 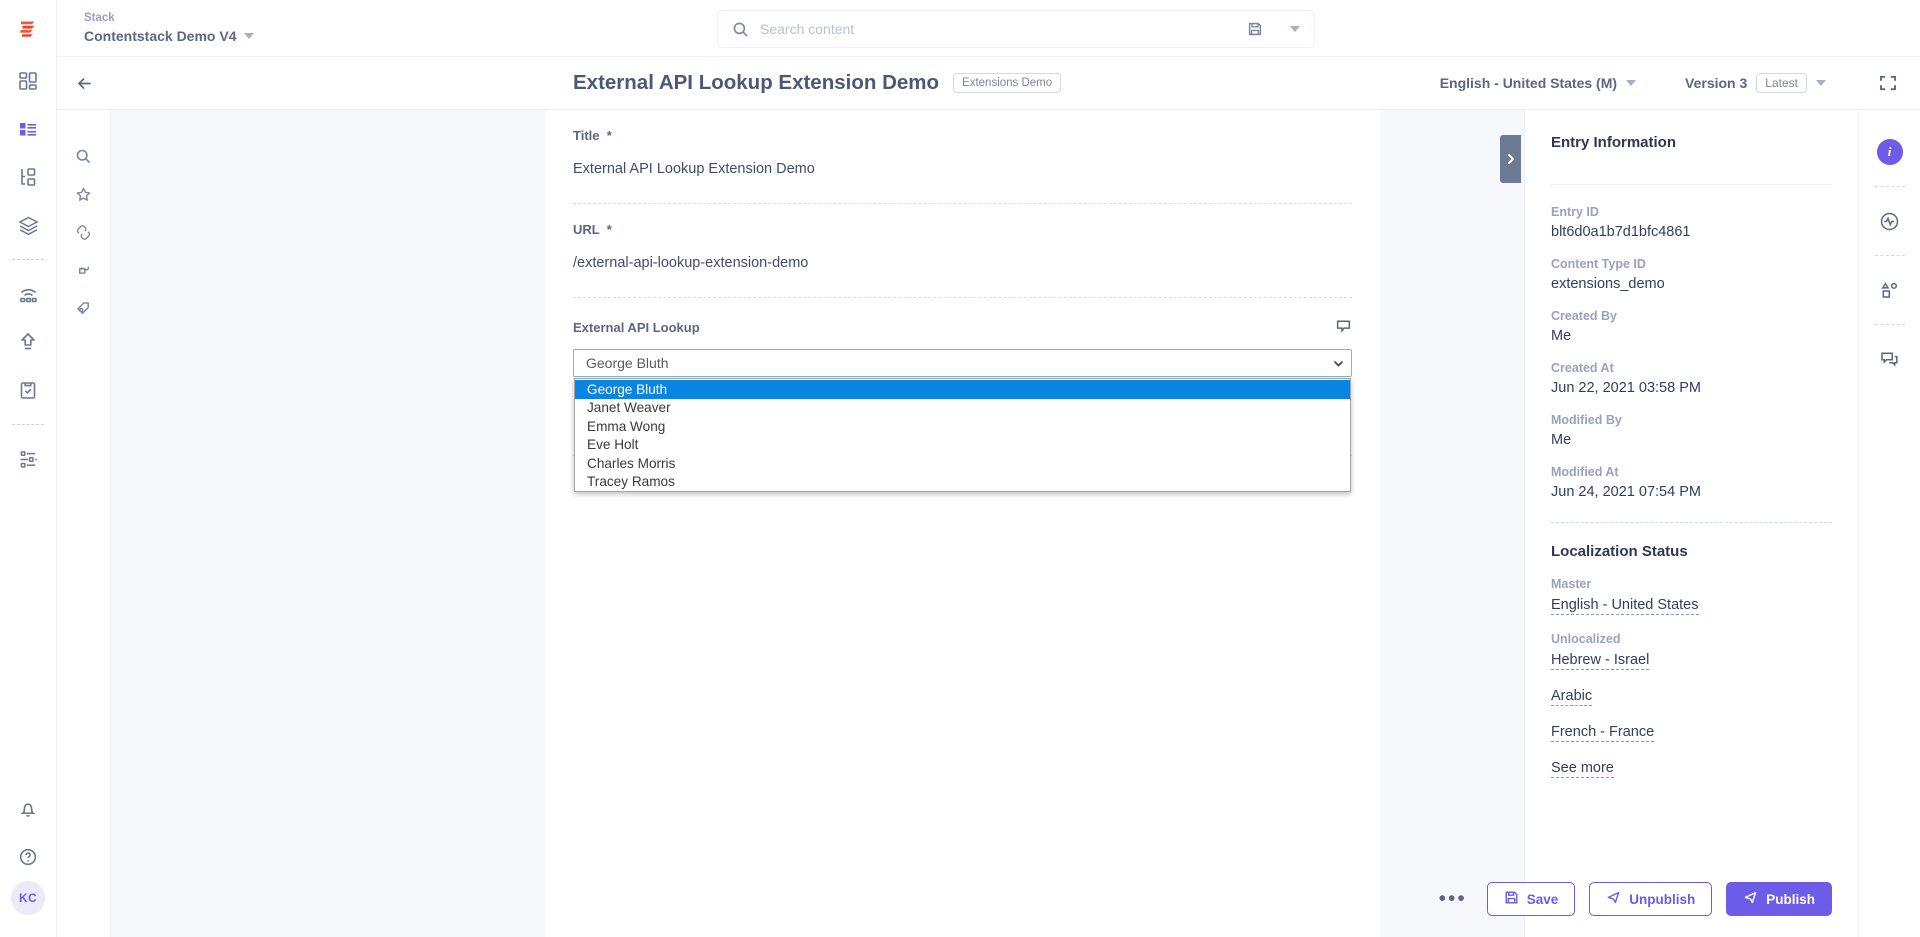 What do you see at coordinates (1890, 359) in the screenshot?
I see `comments-icon` at bounding box center [1890, 359].